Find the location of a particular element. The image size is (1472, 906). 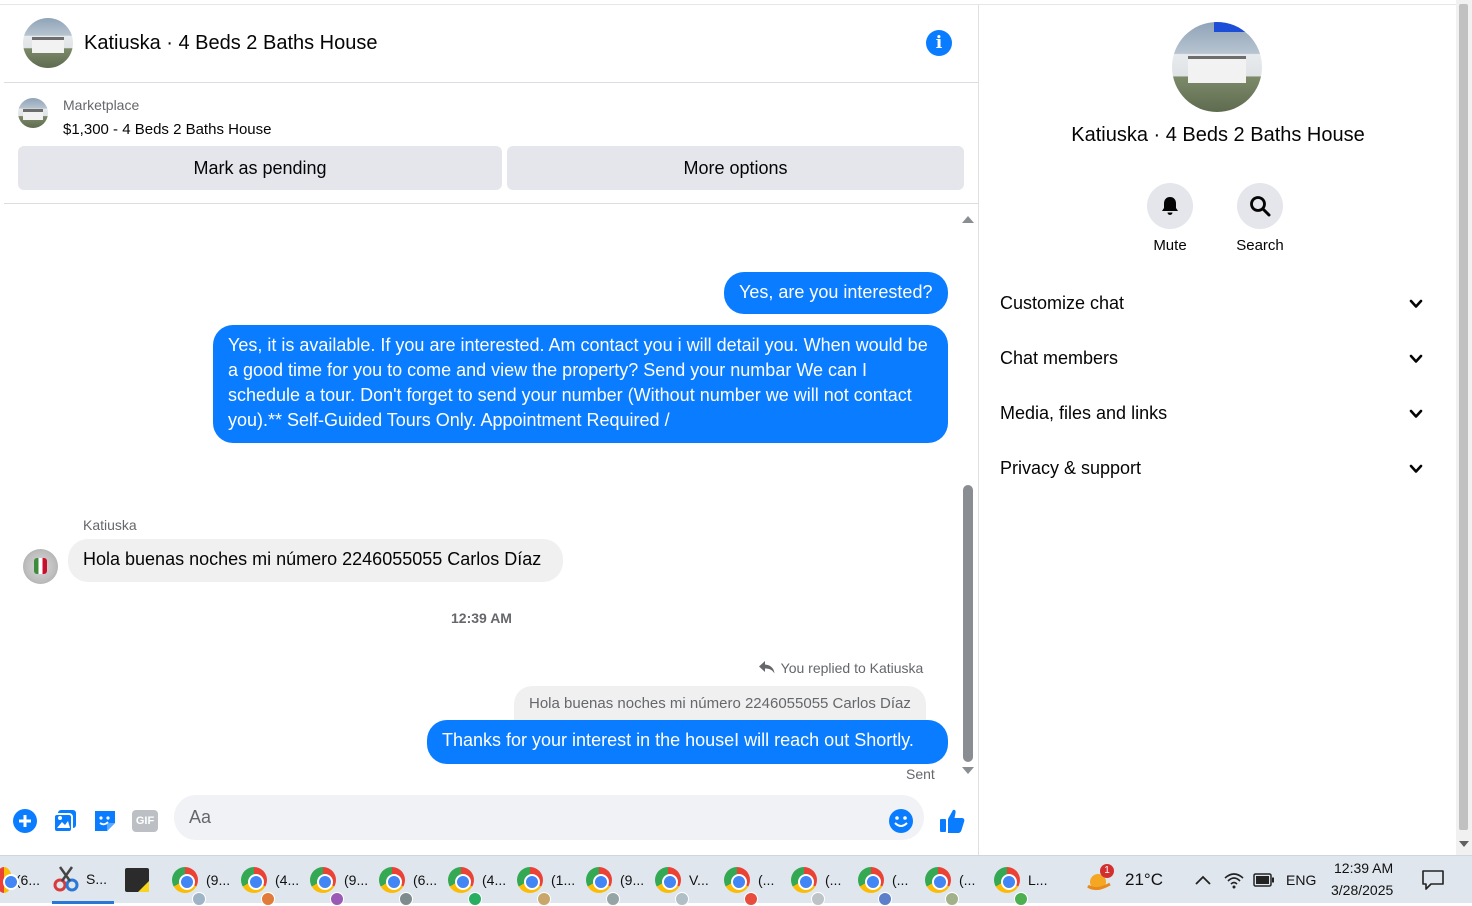

emoji-icon is located at coordinates (901, 821).